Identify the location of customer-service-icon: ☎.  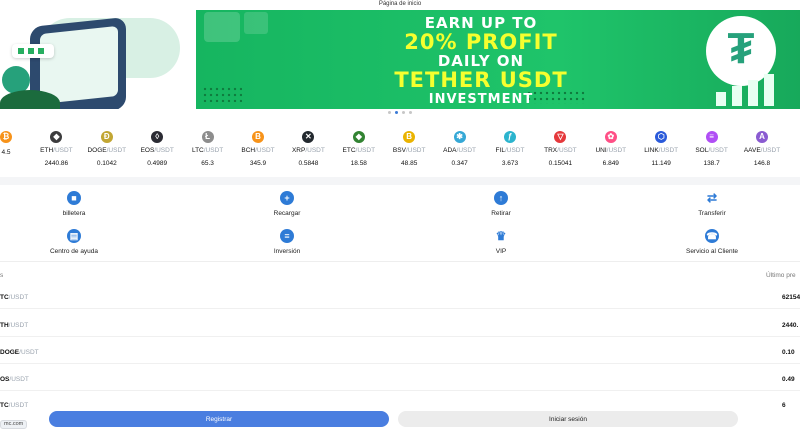
(712, 236).